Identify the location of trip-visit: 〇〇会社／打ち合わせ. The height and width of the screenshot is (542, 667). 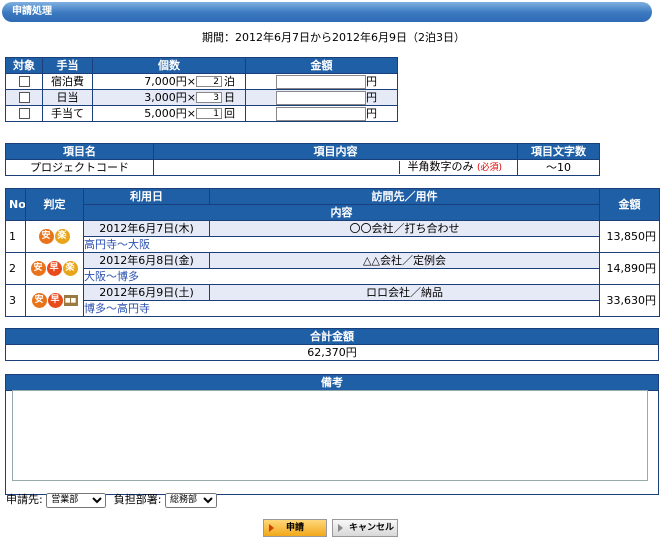
(404, 228).